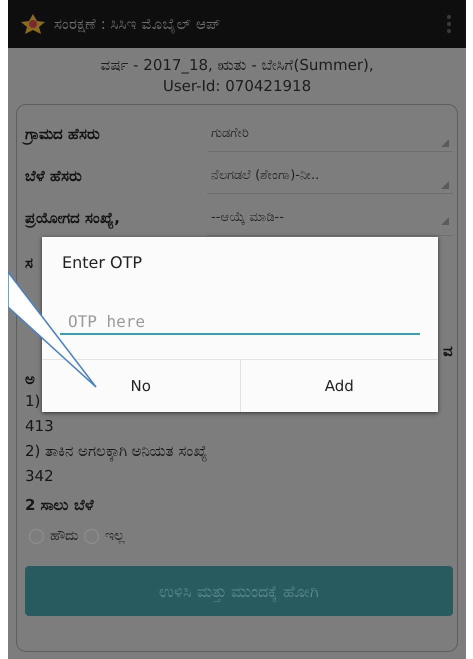  Describe the element at coordinates (141, 386) in the screenshot. I see `dialog-button: No` at that location.